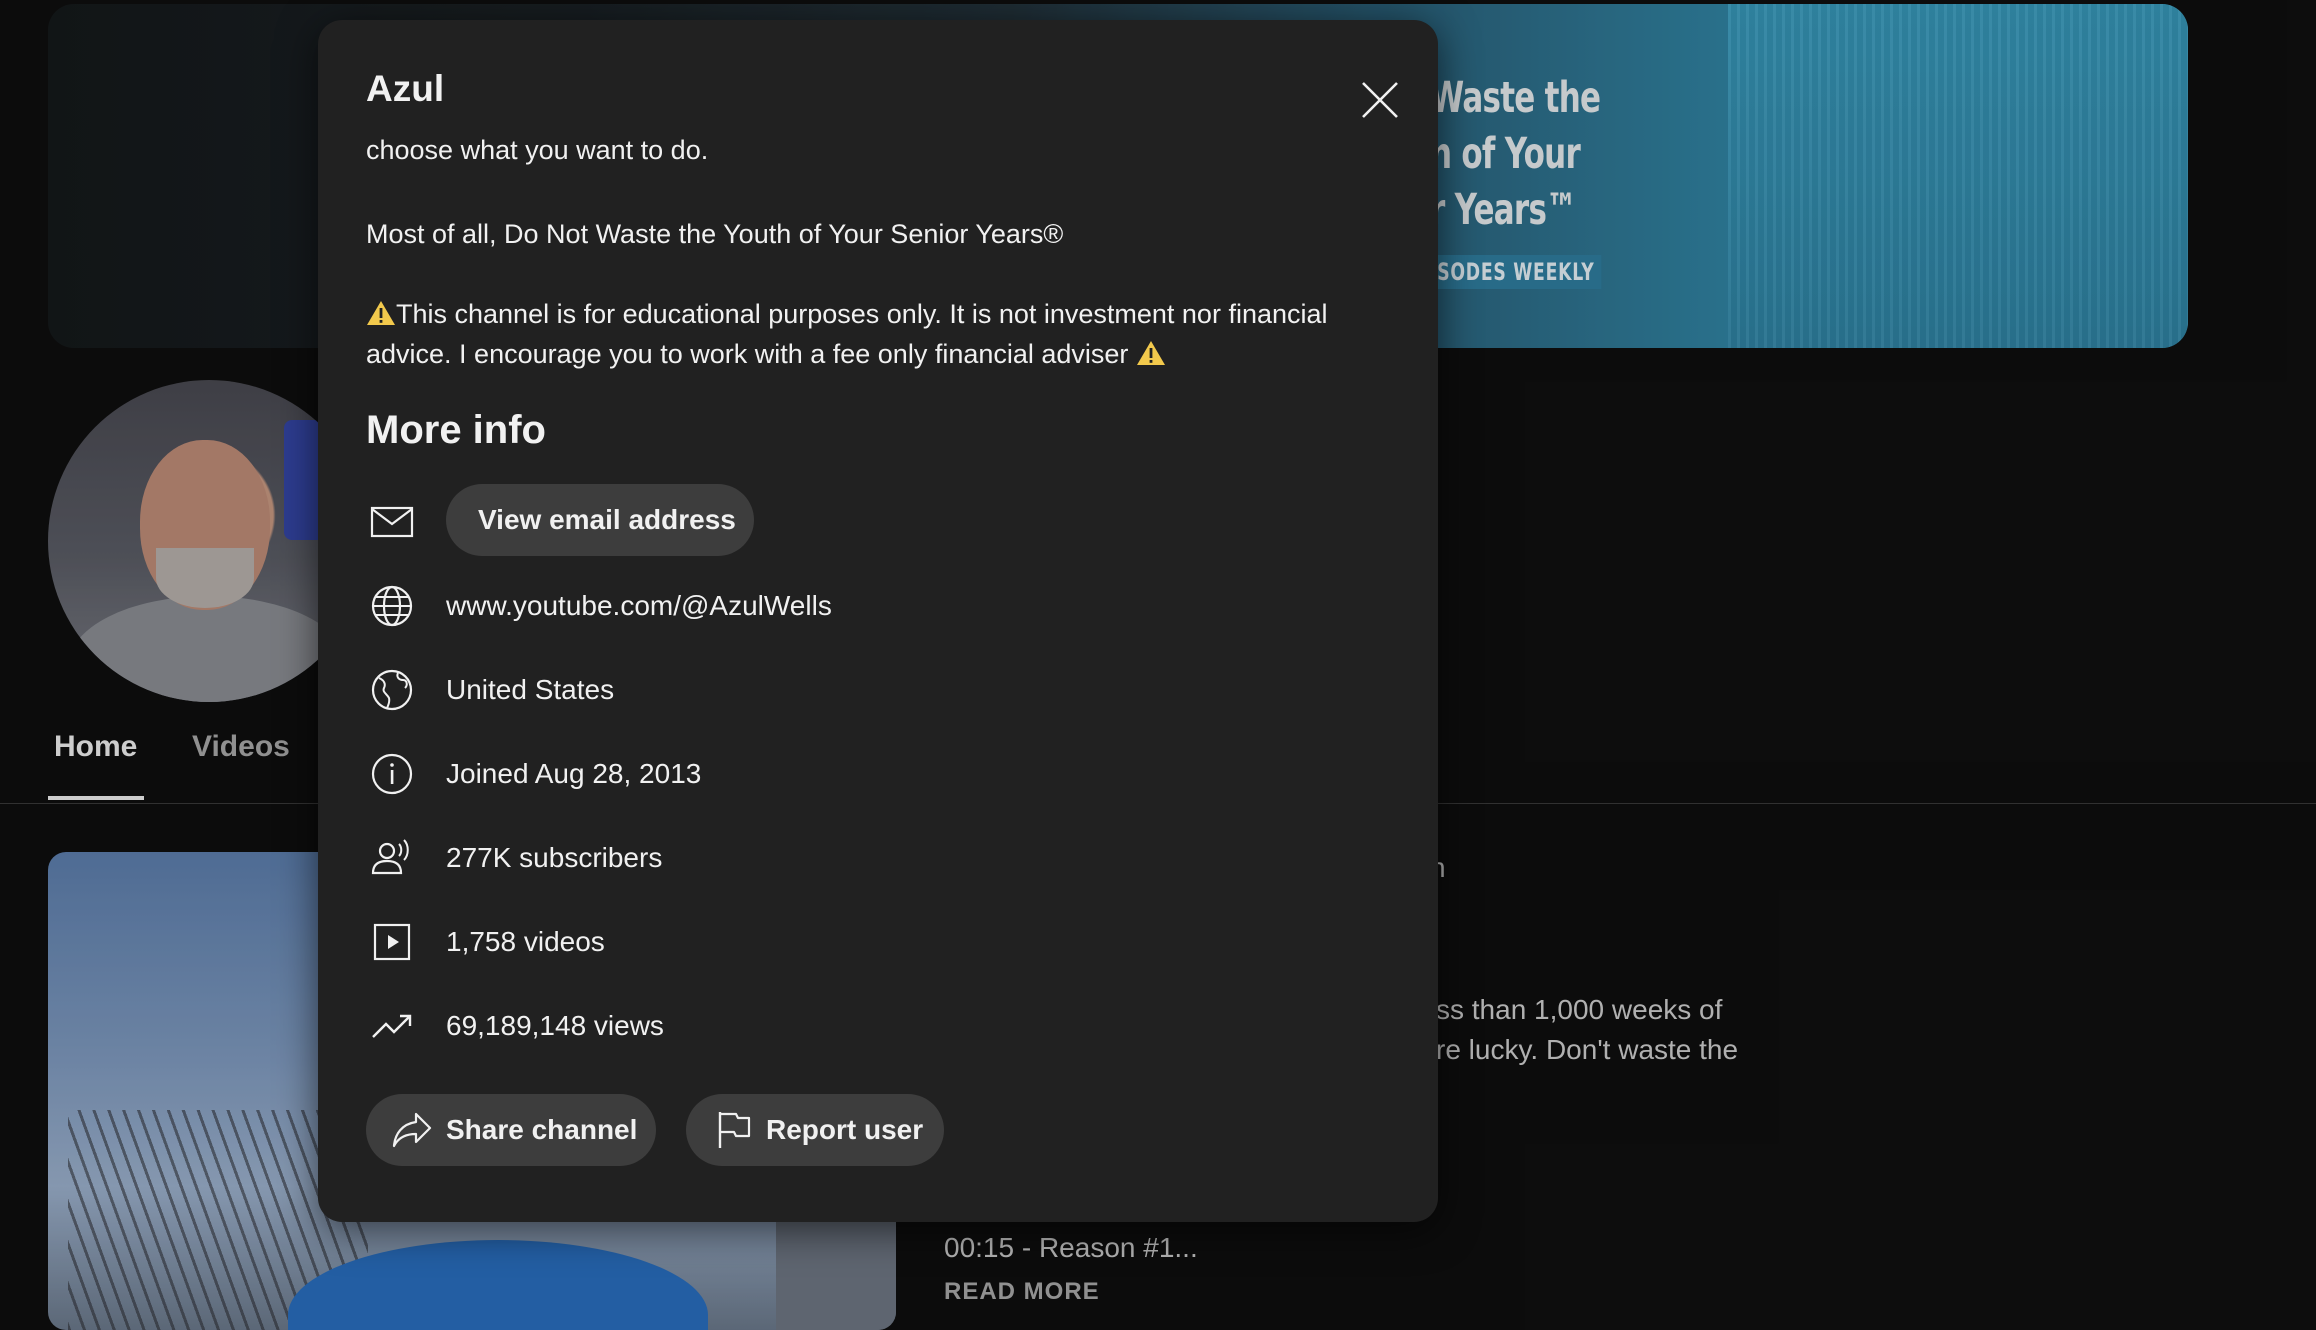  I want to click on video-count: 1,758 videos, so click(525, 941).